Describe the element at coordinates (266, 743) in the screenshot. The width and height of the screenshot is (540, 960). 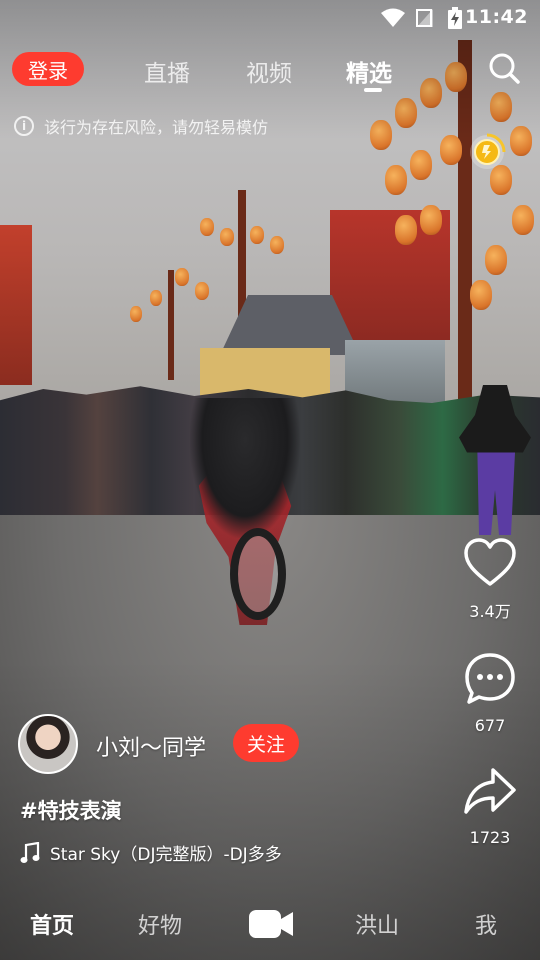
I see `follow-button: 关注` at that location.